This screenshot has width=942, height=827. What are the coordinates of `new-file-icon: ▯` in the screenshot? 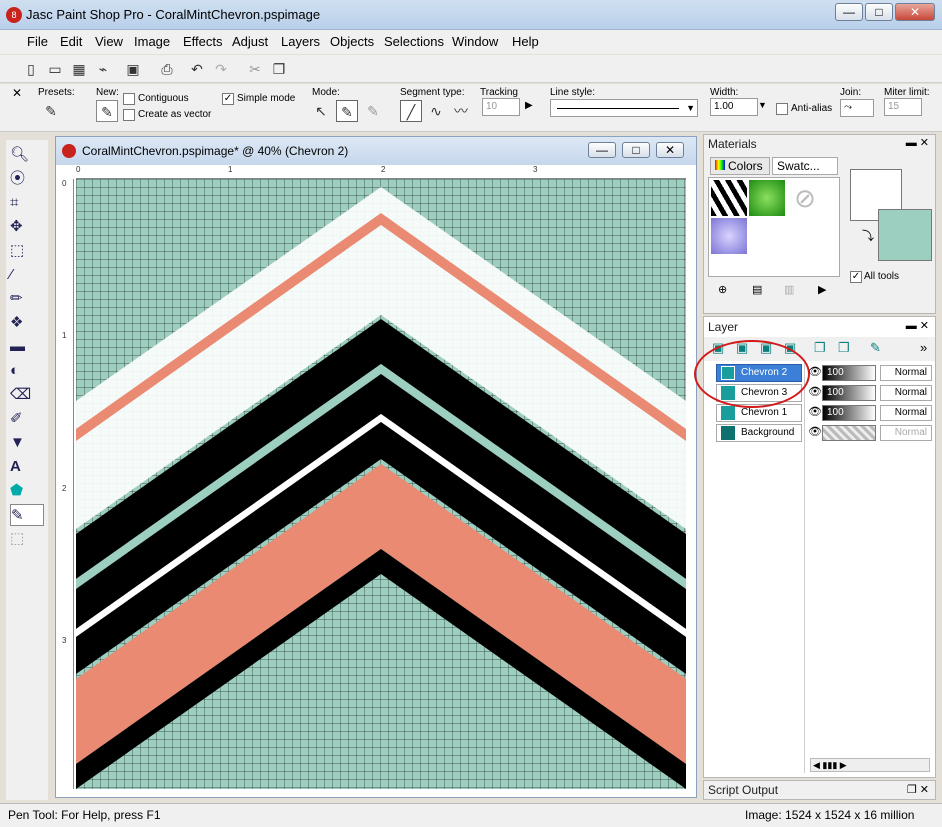 It's located at (31, 69).